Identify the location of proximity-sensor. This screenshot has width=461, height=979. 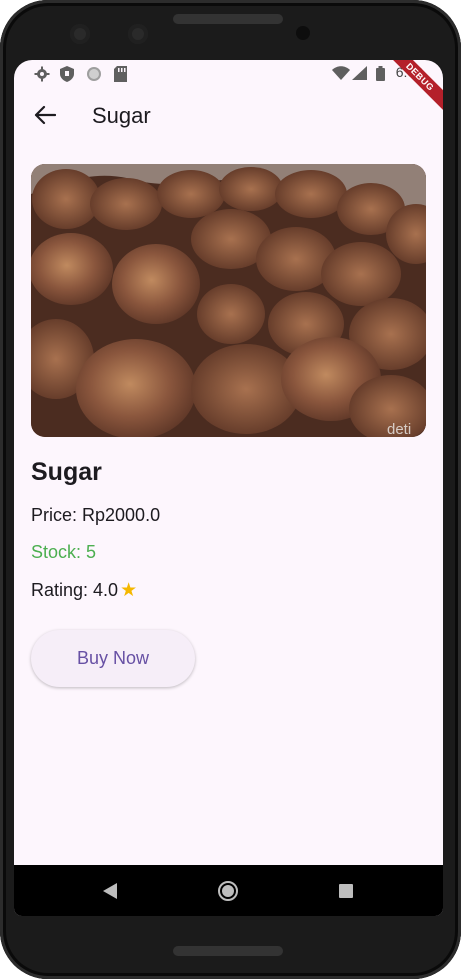
(303, 33).